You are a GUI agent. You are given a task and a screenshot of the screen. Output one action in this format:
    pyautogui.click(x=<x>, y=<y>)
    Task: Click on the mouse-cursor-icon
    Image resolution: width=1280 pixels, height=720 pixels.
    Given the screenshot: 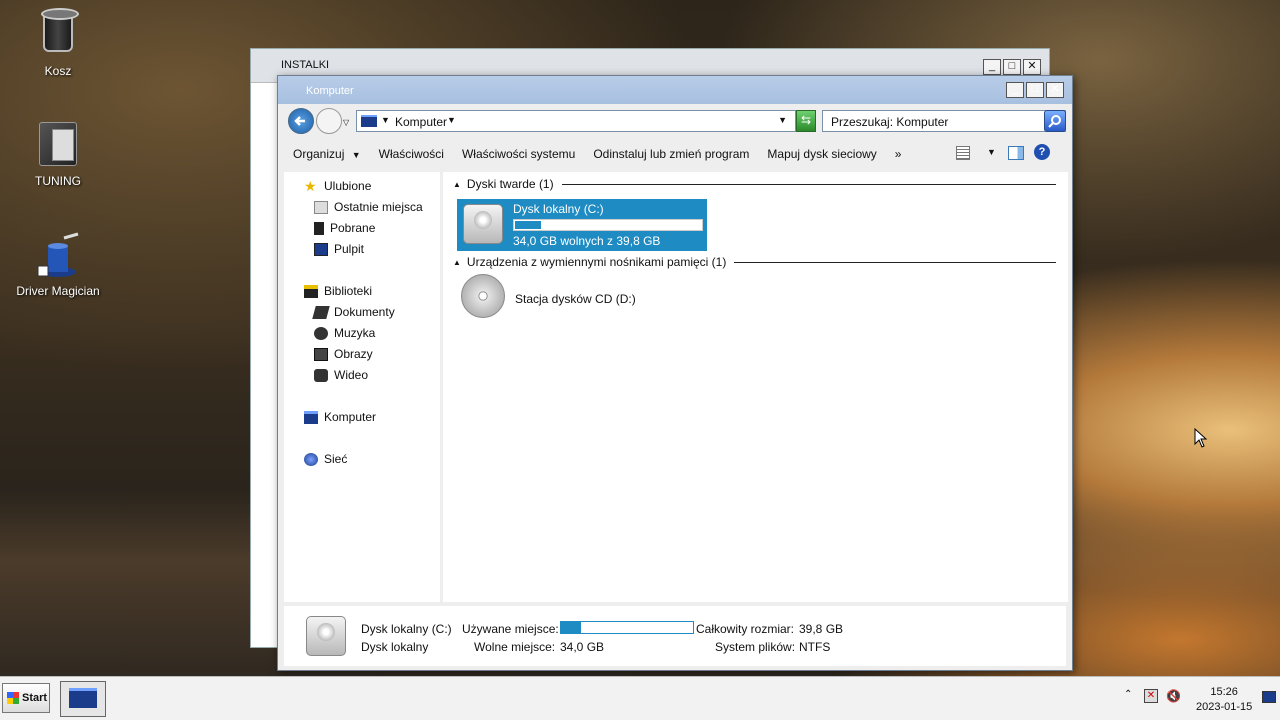 What is the action you would take?
    pyautogui.click(x=1201, y=438)
    